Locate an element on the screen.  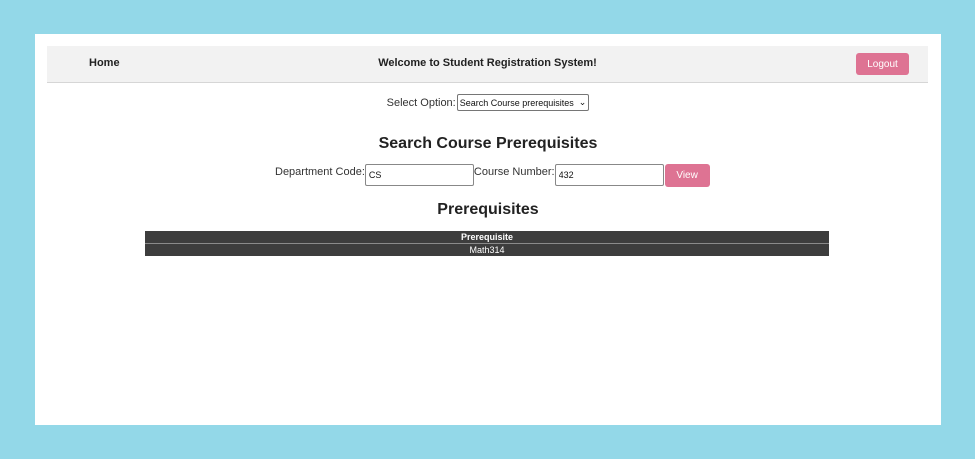
course-number-label: Course Number: is located at coordinates (514, 172).